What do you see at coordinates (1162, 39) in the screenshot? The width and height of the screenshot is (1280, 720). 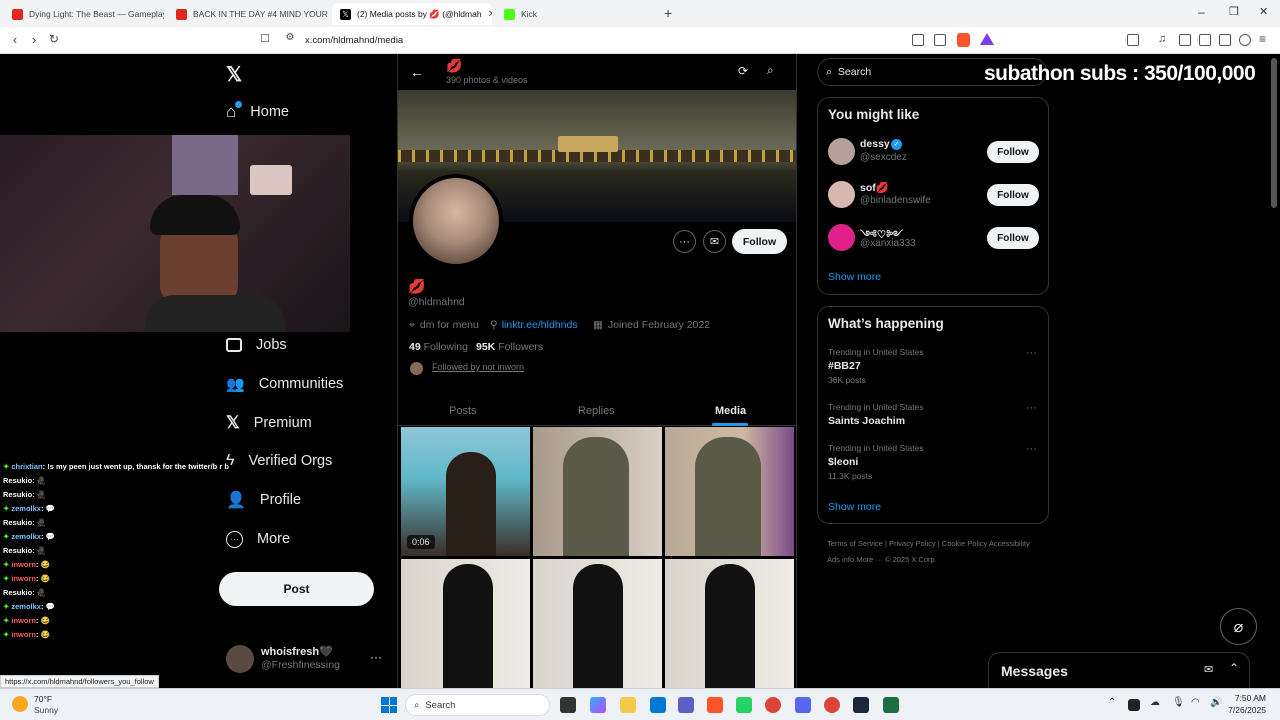 I see `music-icon: ♫` at bounding box center [1162, 39].